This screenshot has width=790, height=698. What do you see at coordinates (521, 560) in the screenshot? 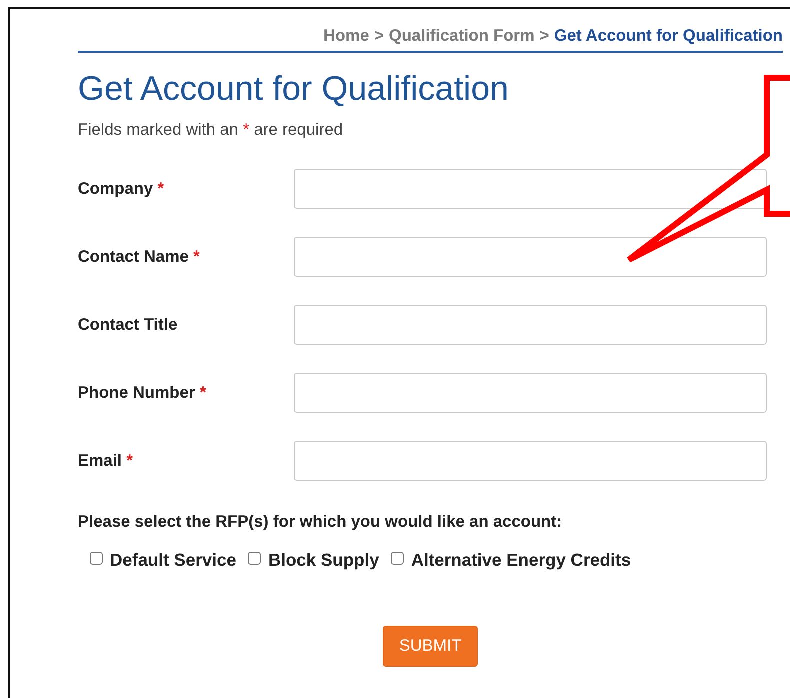
I see `checkbox-label: Alternative Energy Credits` at bounding box center [521, 560].